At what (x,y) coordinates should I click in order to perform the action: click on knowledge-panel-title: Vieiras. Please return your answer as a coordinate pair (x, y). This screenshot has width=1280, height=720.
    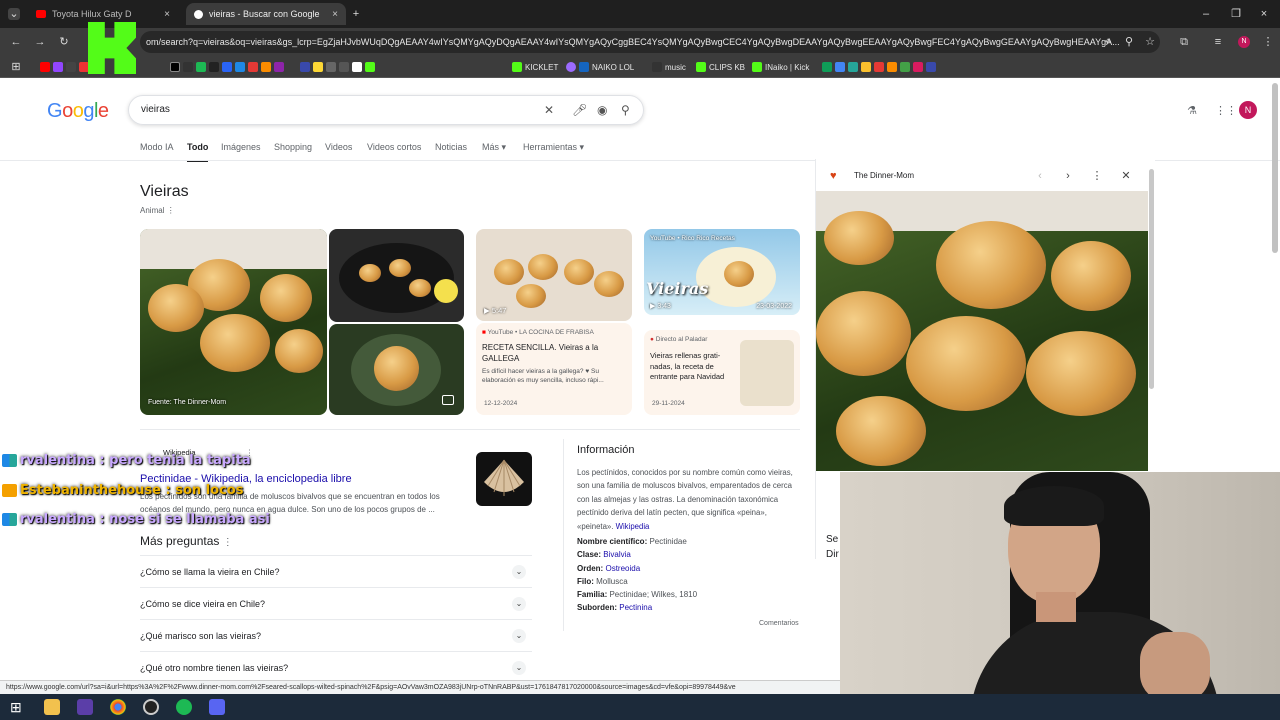
    Looking at the image, I should click on (164, 191).